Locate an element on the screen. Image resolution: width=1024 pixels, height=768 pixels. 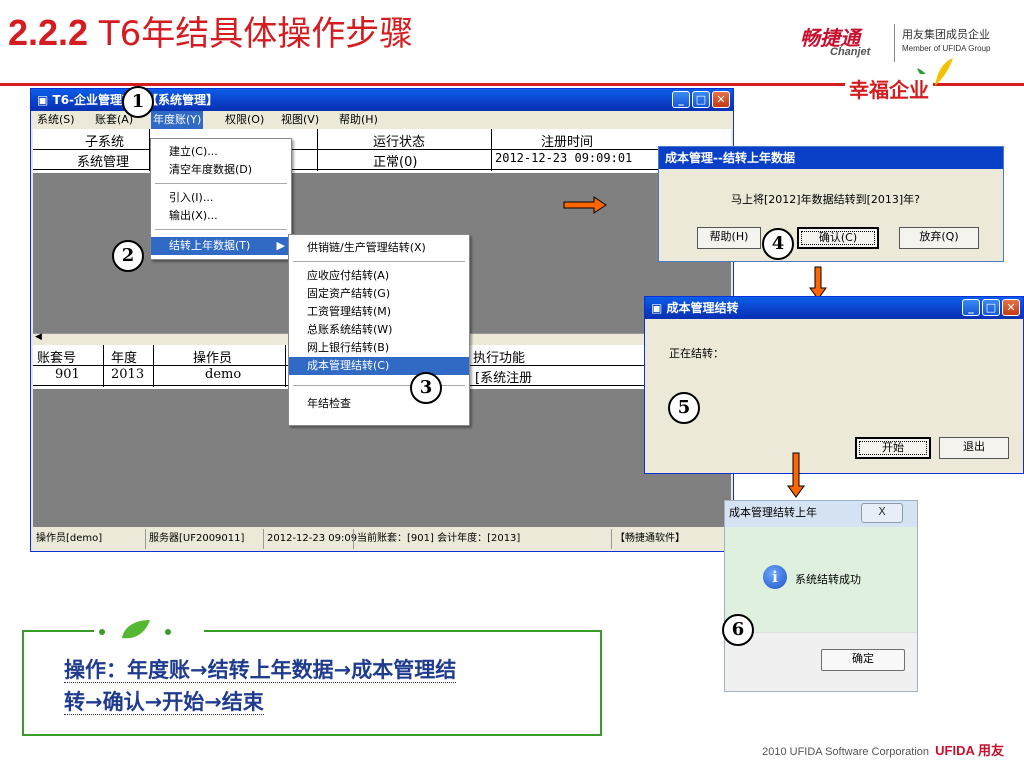
menu-permission: 权限(O) is located at coordinates (244, 120).